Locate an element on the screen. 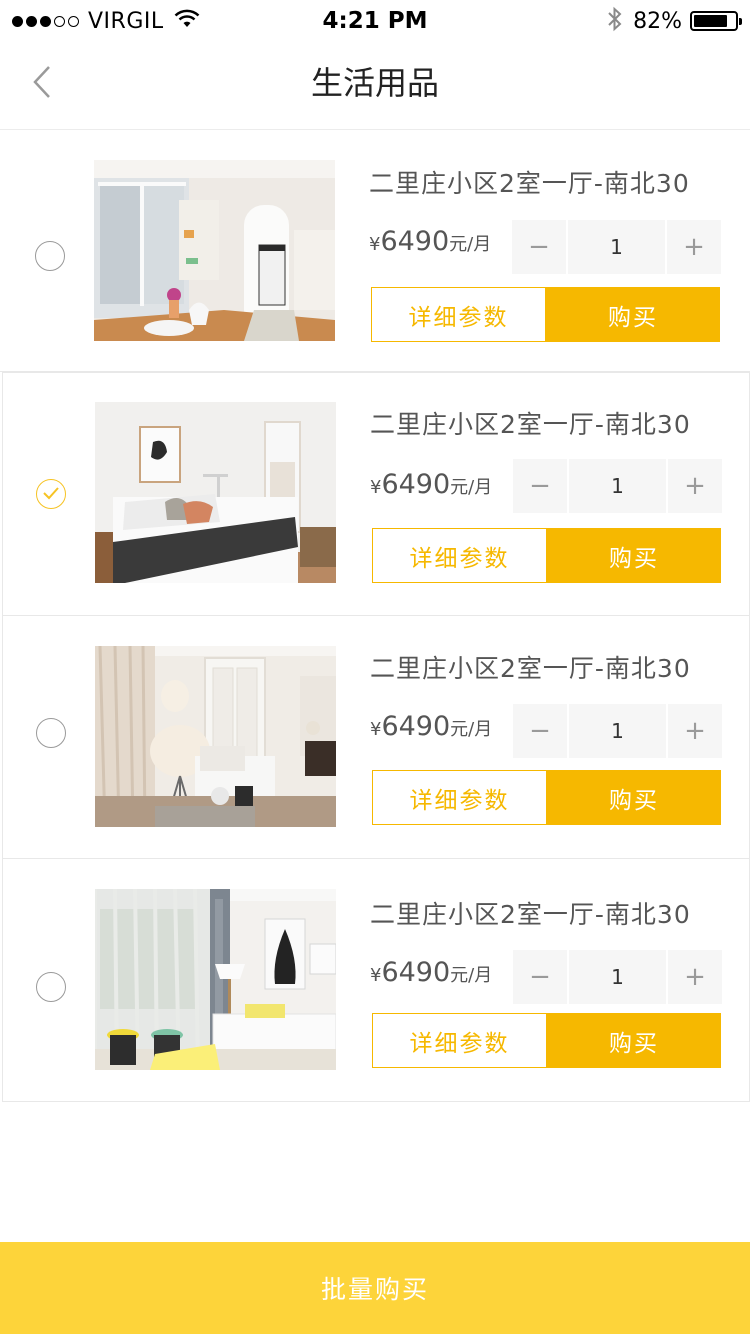 The image size is (750, 1334). batch-buy-button: 批量购买 is located at coordinates (375, 1288).